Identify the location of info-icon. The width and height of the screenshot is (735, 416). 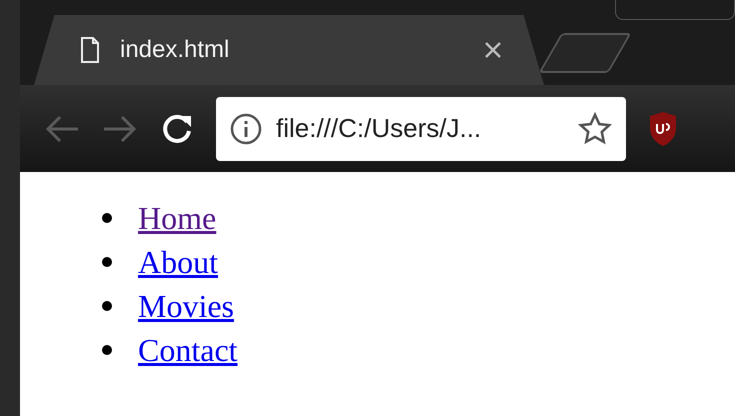
(246, 128).